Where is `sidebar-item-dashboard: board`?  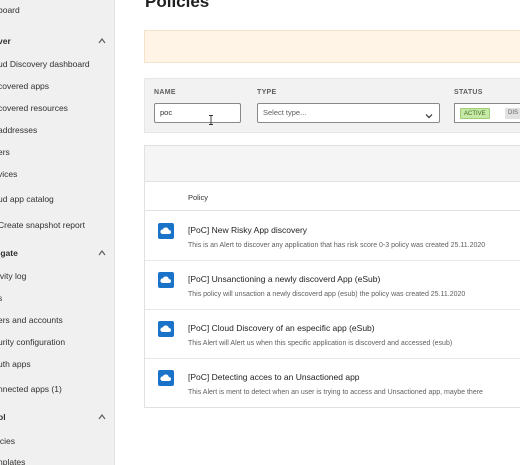
sidebar-item-dashboard: board is located at coordinates (57, 10).